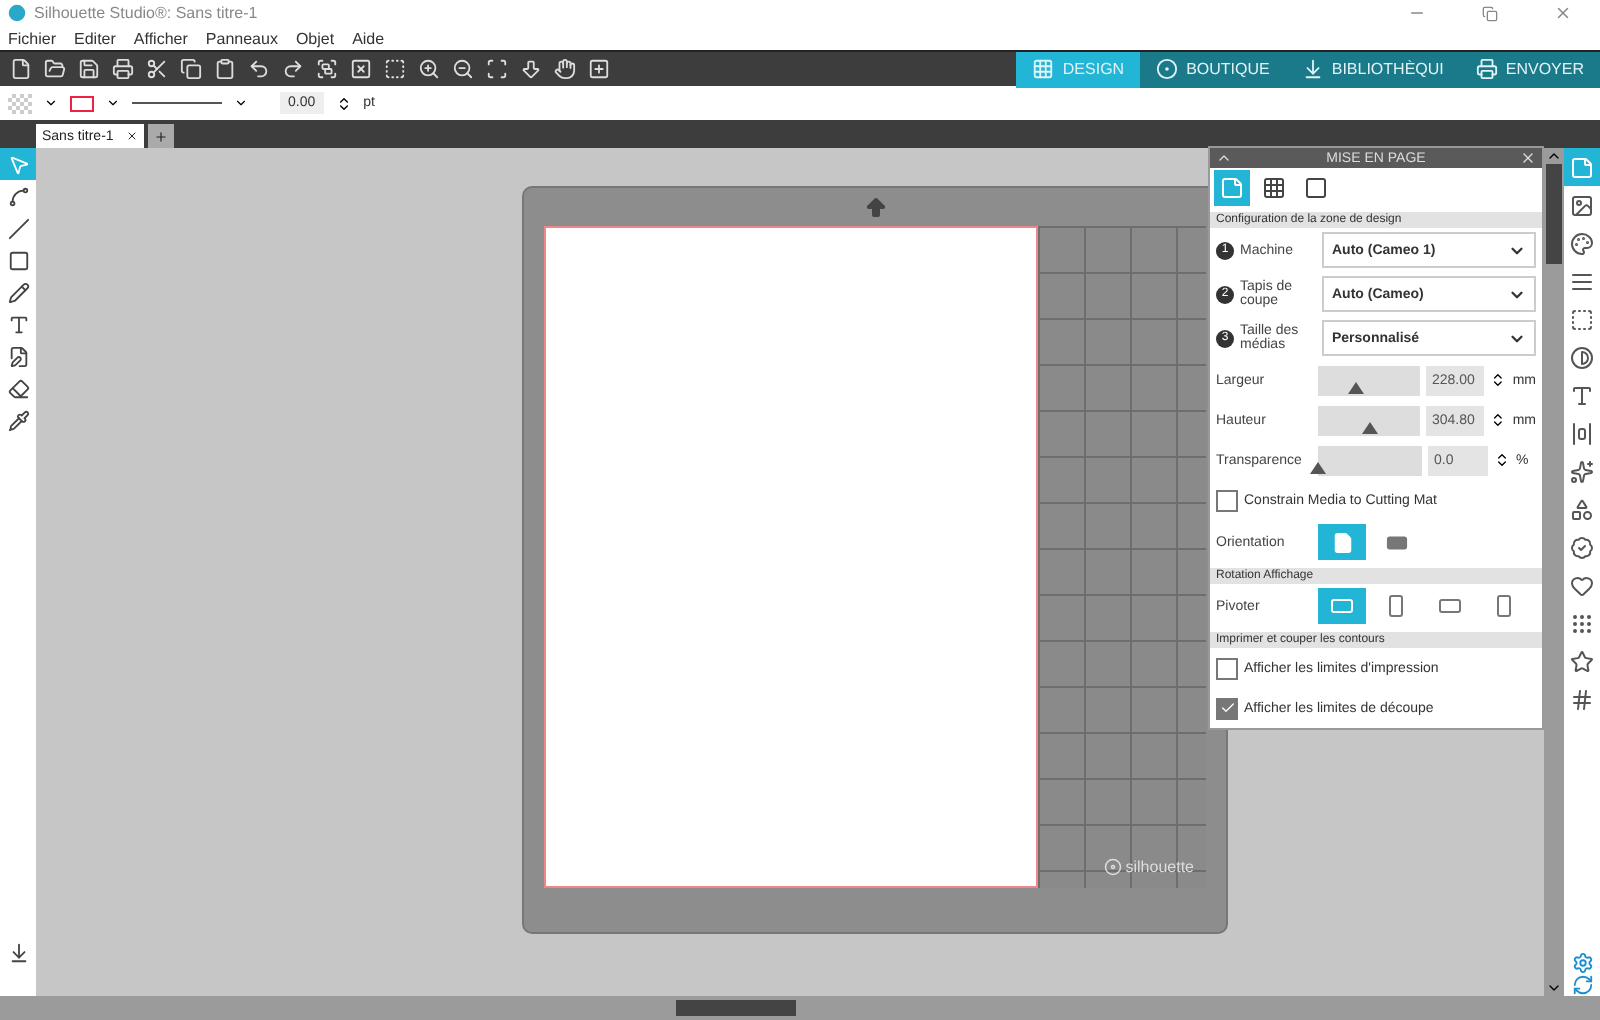 This screenshot has width=1600, height=1020. What do you see at coordinates (1112, 867) in the screenshot?
I see `logo-icon` at bounding box center [1112, 867].